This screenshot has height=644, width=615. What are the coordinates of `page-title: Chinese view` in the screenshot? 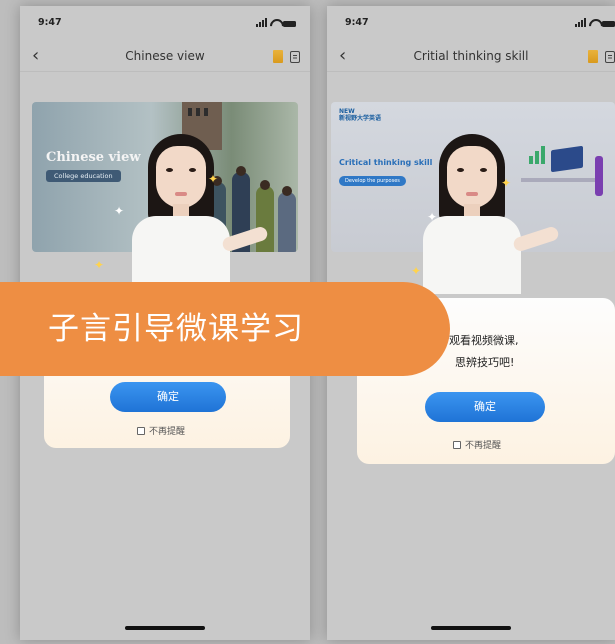 It's located at (165, 56).